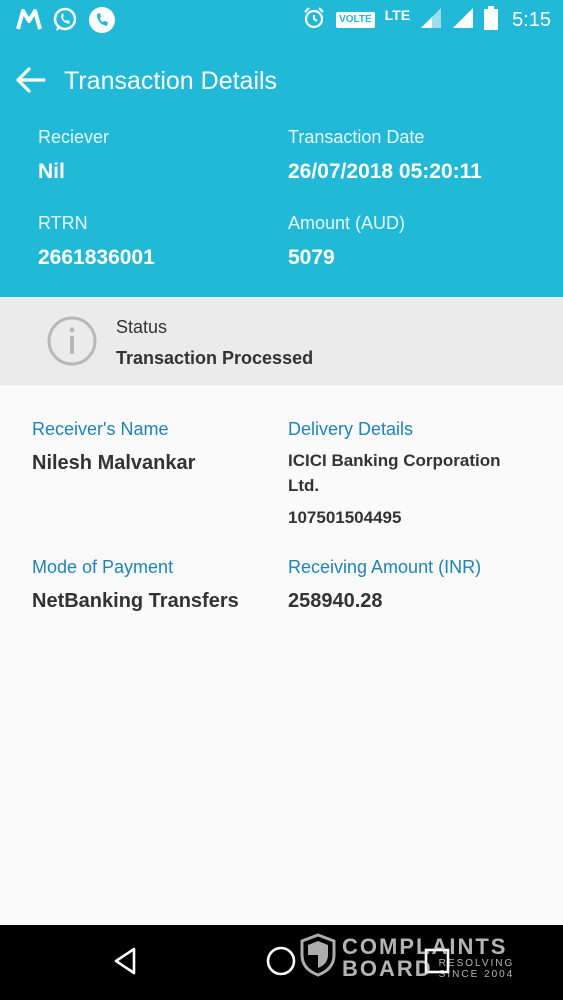 The image size is (563, 1000). Describe the element at coordinates (397, 15) in the screenshot. I see `lte-label: LTE` at that location.